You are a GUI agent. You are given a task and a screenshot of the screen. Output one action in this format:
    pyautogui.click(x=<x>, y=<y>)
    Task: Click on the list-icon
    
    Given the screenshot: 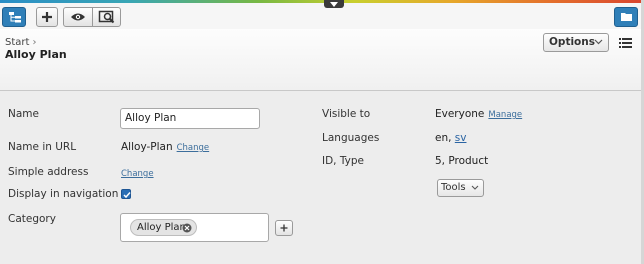 What is the action you would take?
    pyautogui.click(x=625, y=43)
    